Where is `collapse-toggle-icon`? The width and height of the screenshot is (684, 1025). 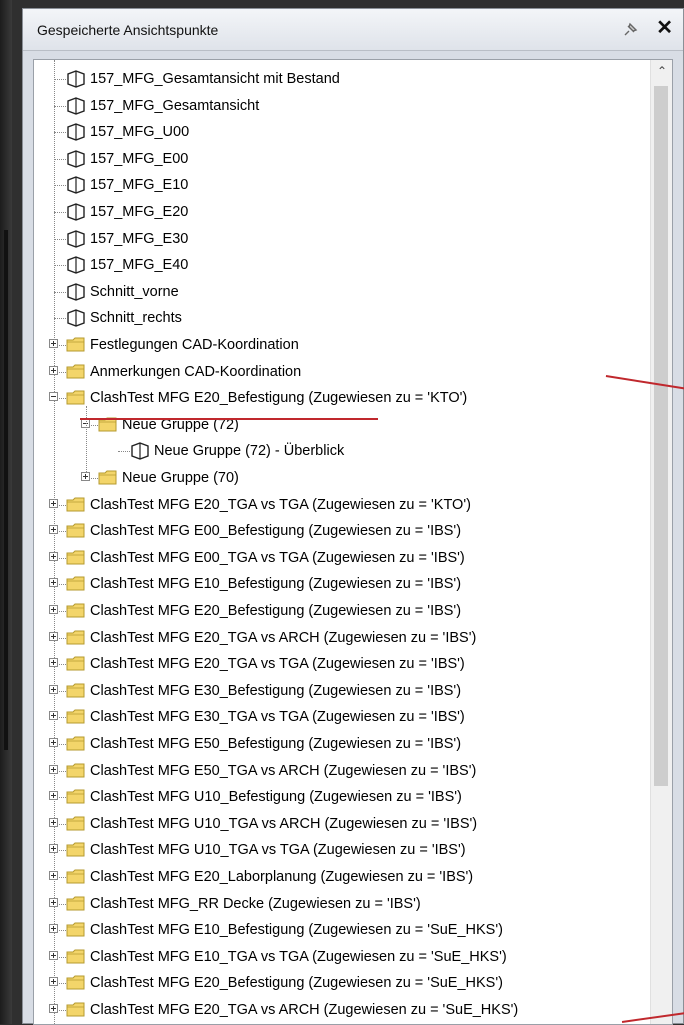 collapse-toggle-icon is located at coordinates (53, 397).